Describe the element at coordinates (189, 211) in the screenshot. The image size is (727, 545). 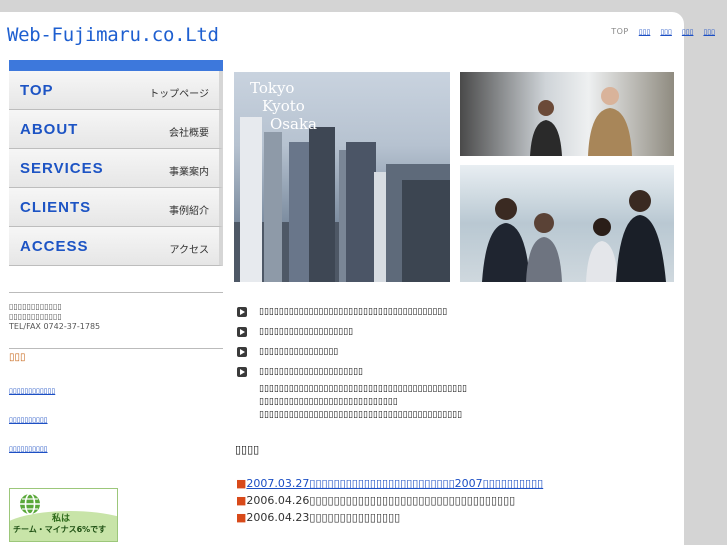
I see `menu-item-jp-label: 事例紹介` at that location.